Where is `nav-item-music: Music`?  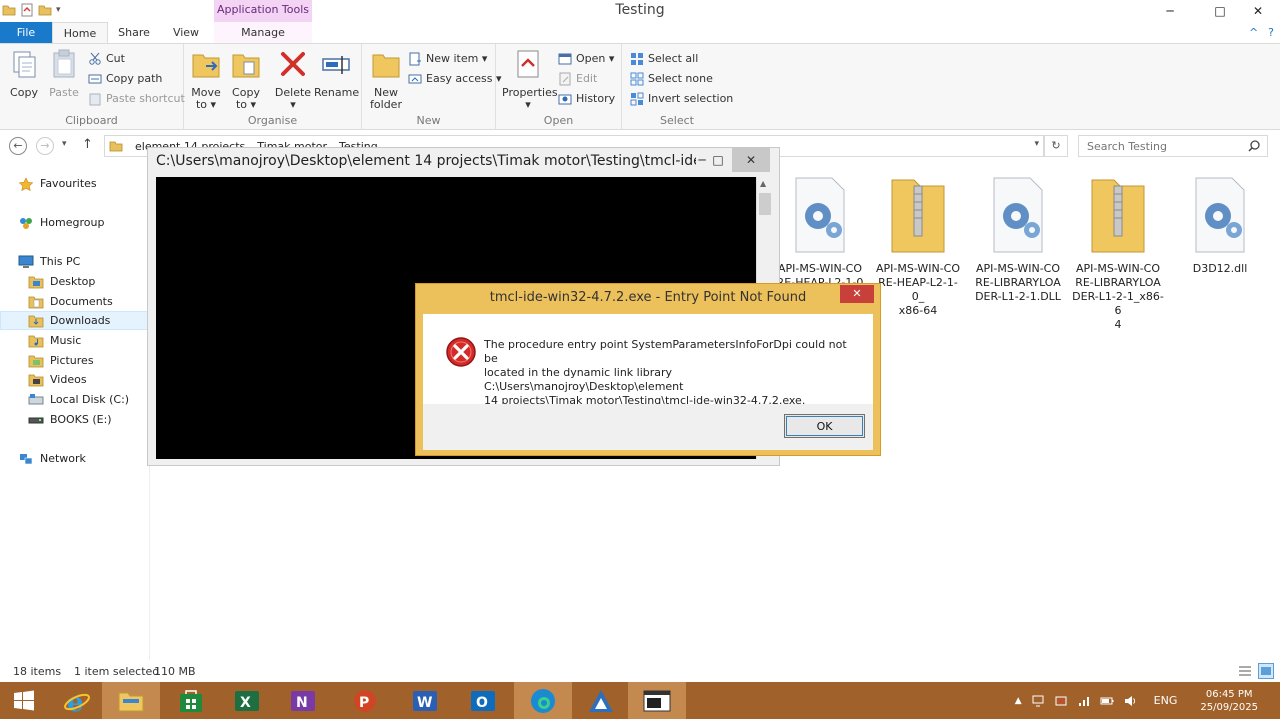 nav-item-music: Music is located at coordinates (74, 340).